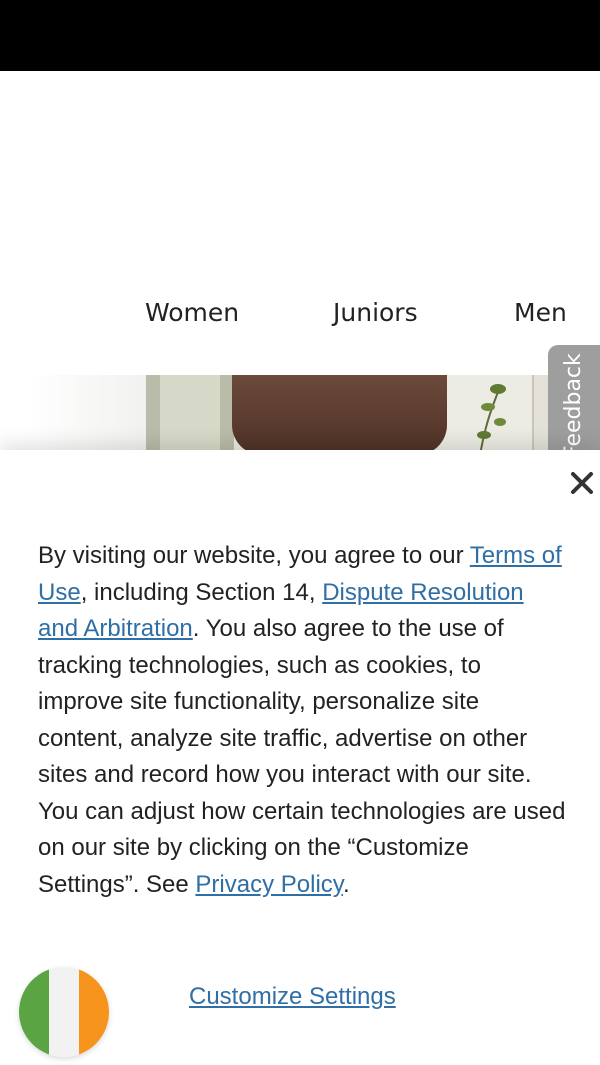 This screenshot has height=1065, width=600. What do you see at coordinates (192, 313) in the screenshot?
I see `nav-item-women: Women` at bounding box center [192, 313].